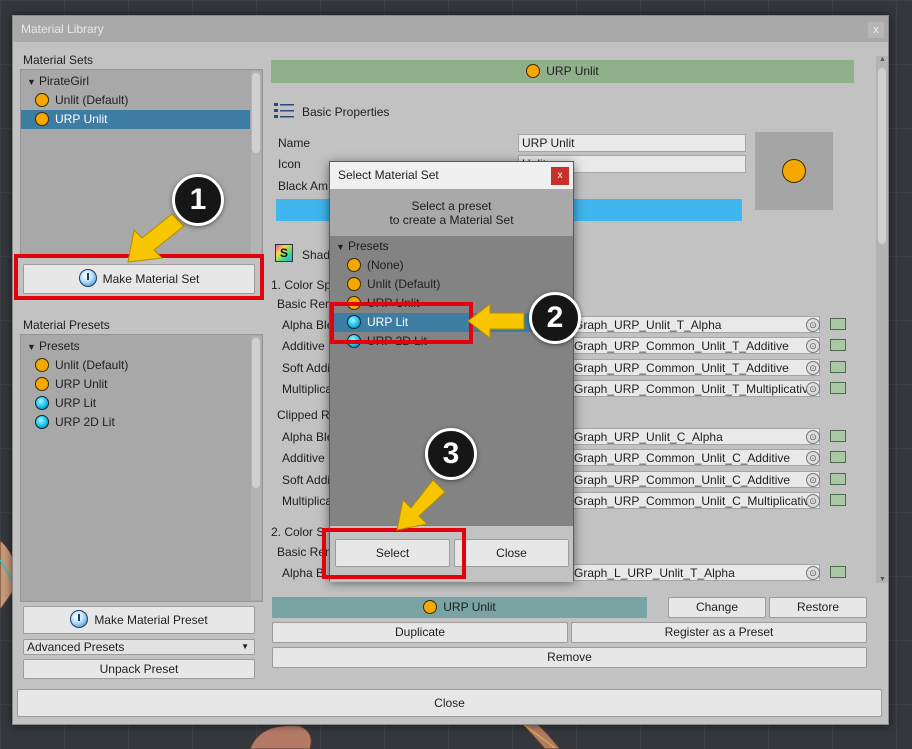  What do you see at coordinates (304, 304) in the screenshot?
I see `basic-render-label: Basic Ren` at bounding box center [304, 304].